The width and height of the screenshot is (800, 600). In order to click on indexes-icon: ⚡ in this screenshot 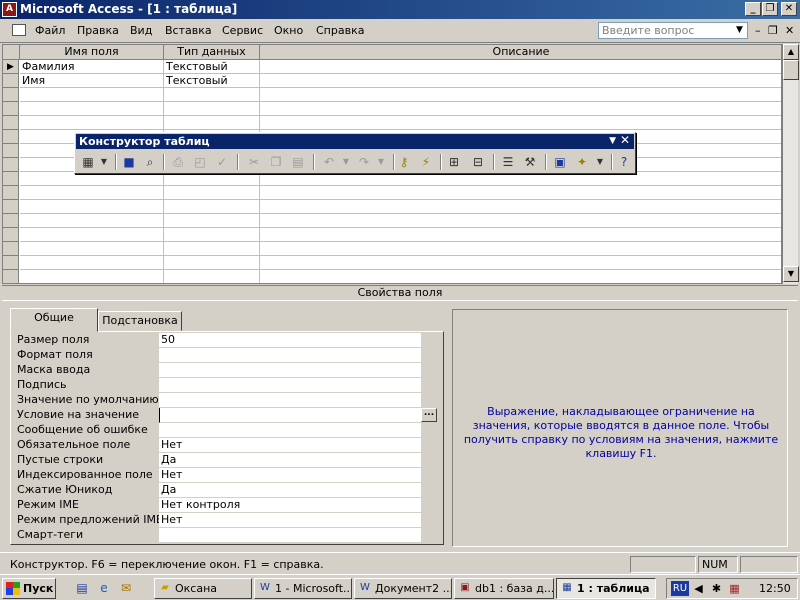, I will do `click(426, 162)`.